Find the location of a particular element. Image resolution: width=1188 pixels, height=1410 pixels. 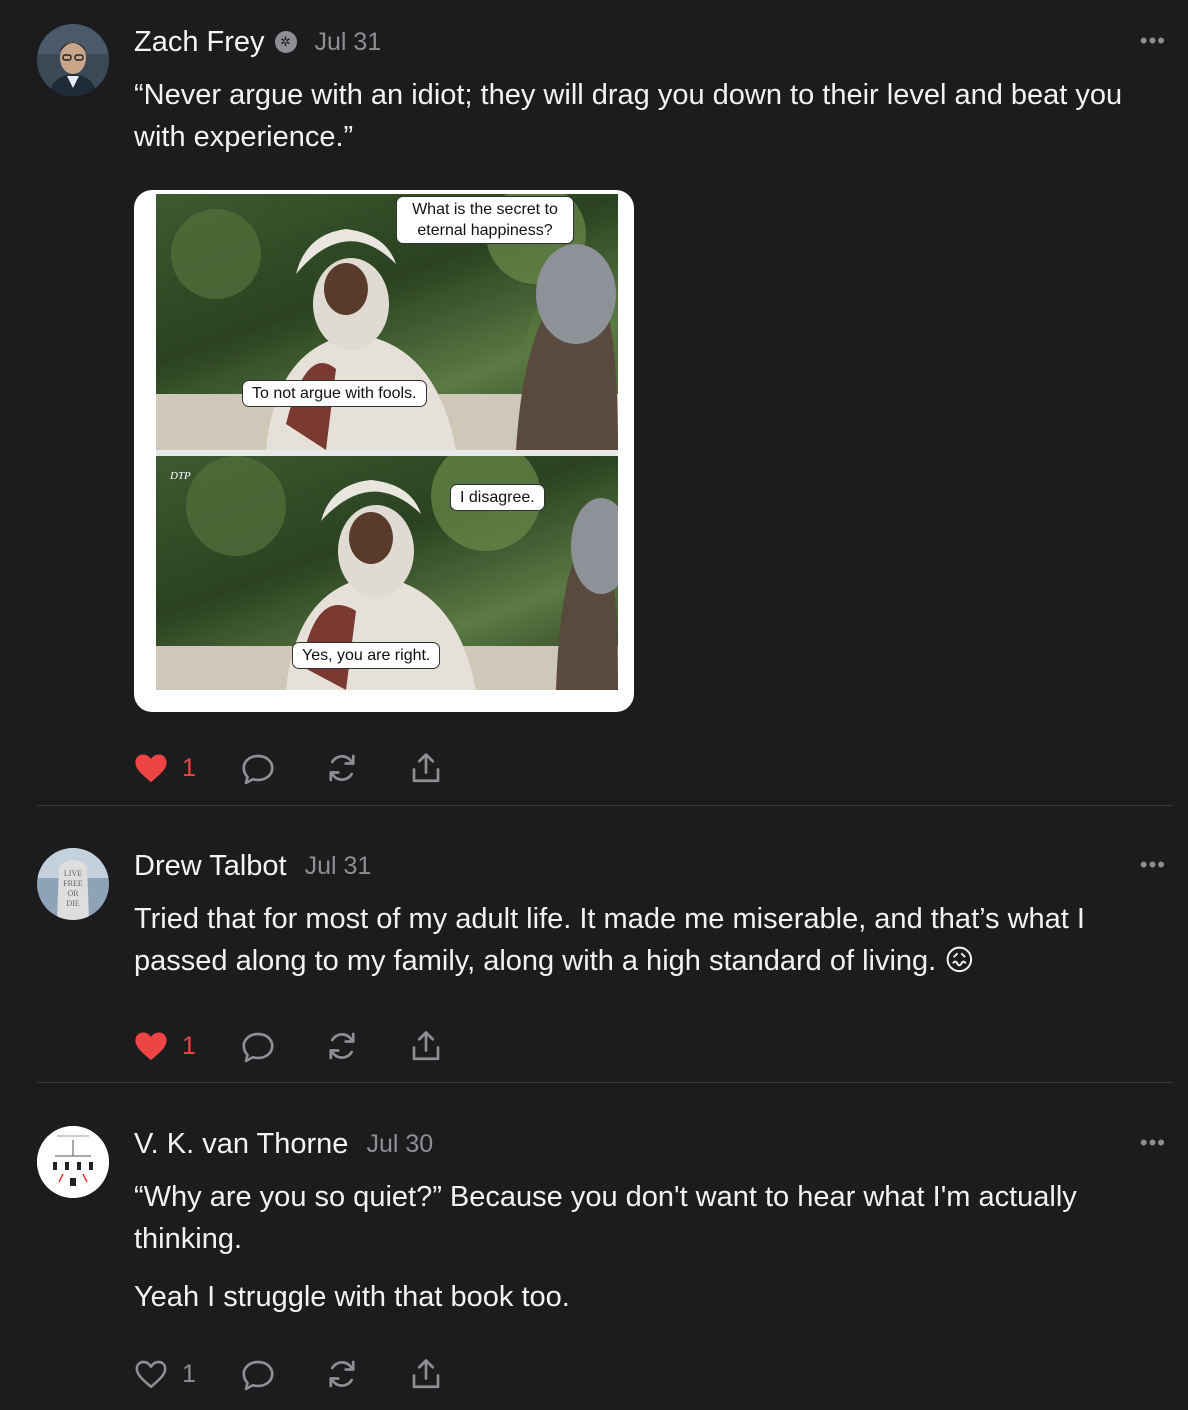

speech-bubble: Yes, you are right. is located at coordinates (366, 655).